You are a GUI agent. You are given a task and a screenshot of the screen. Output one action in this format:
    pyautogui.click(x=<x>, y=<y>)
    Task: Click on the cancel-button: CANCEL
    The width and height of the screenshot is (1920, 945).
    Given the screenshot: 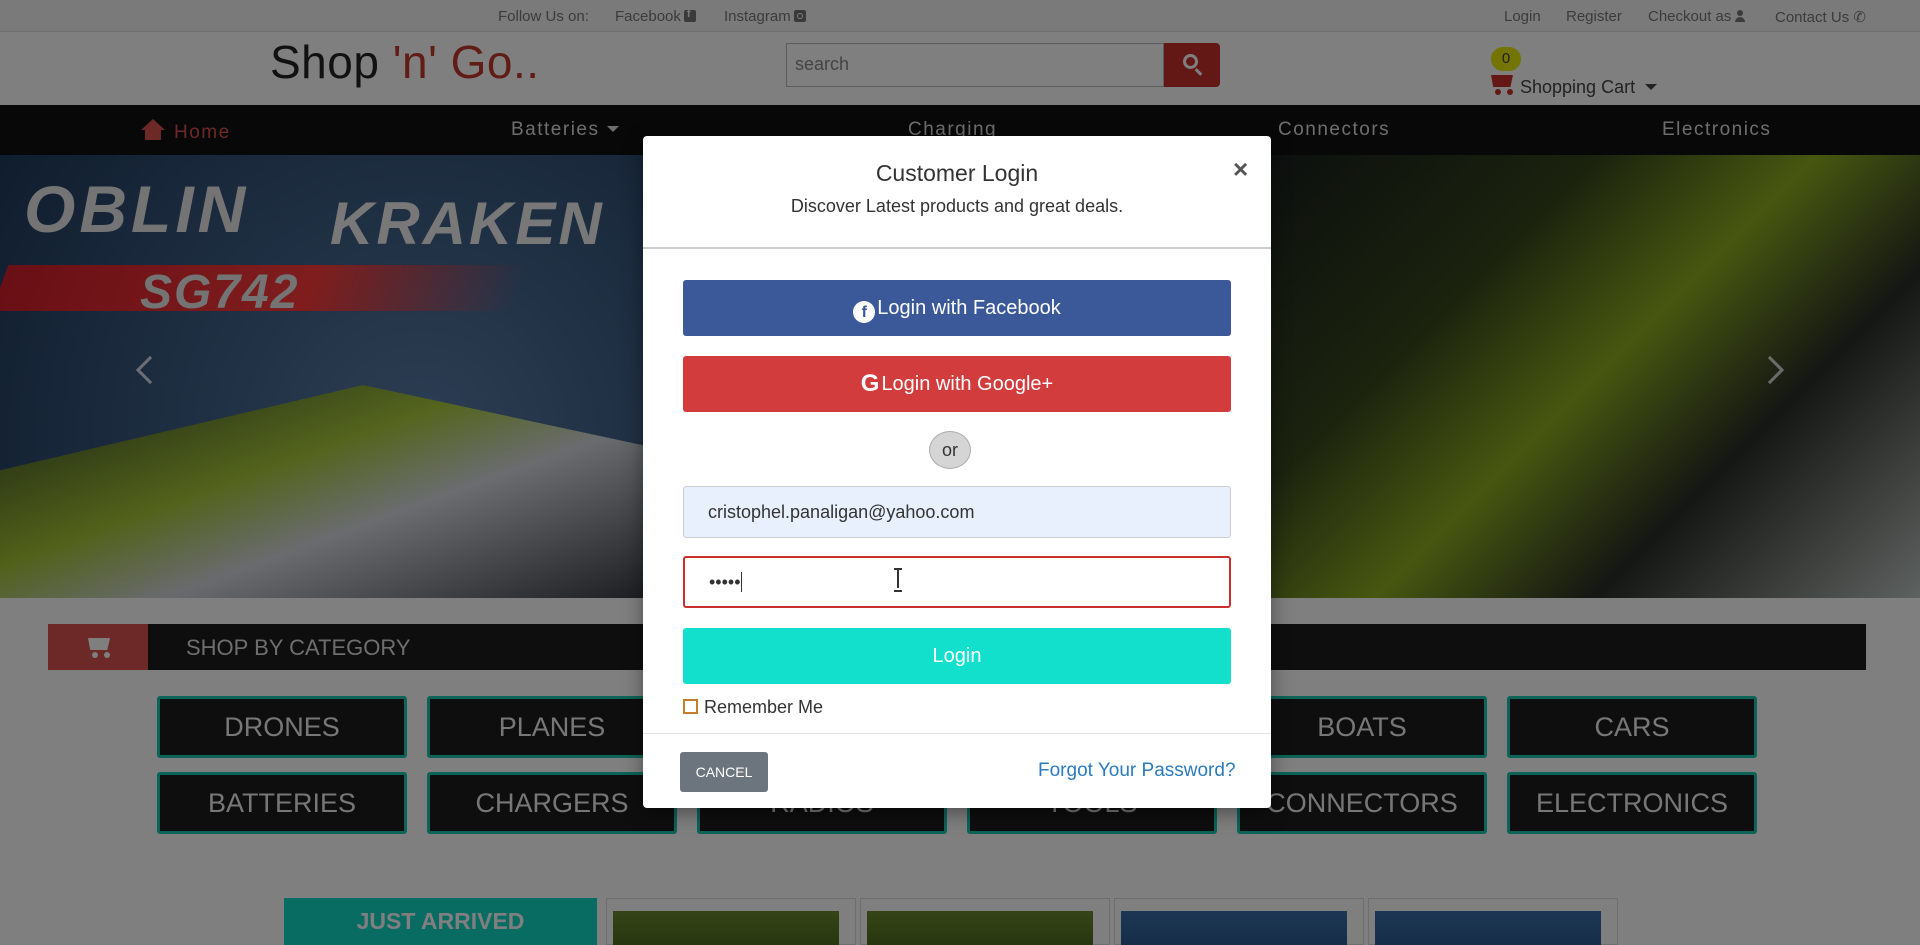 What is the action you would take?
    pyautogui.click(x=724, y=772)
    